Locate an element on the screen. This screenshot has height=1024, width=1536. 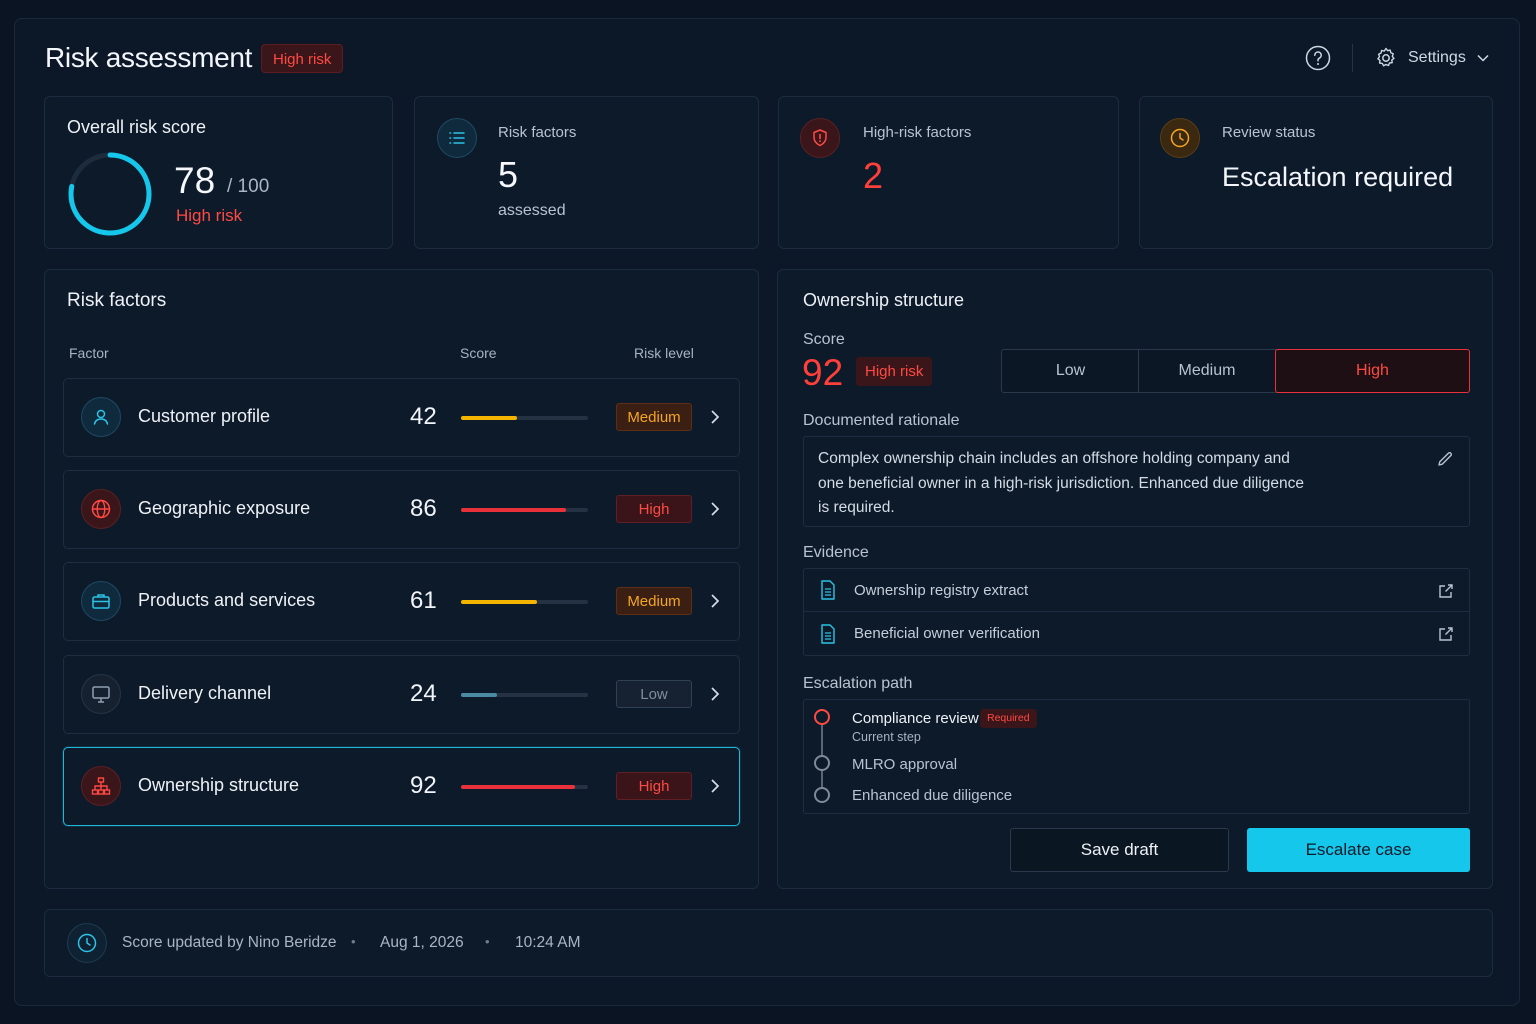
step-name: MLRO approval is located at coordinates (905, 764).